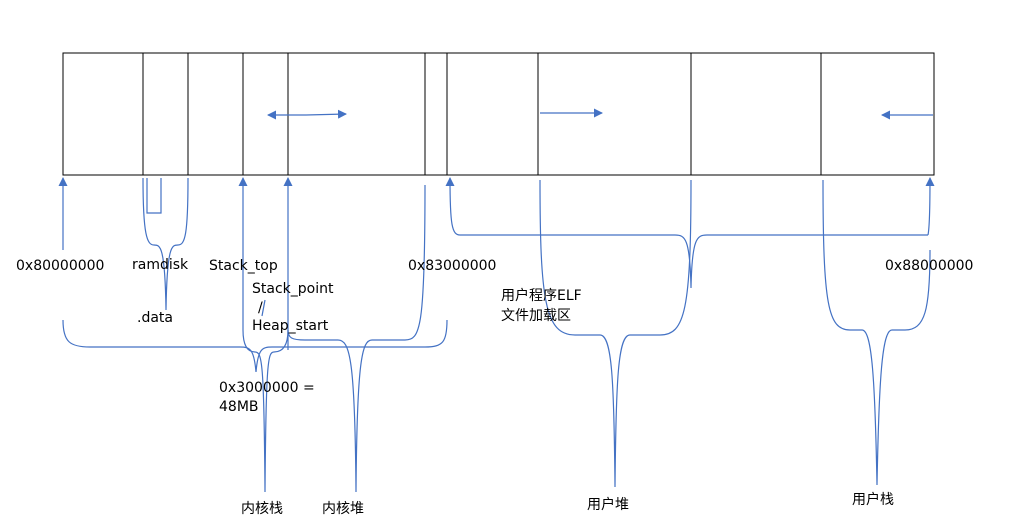  Describe the element at coordinates (326, 114) in the screenshot. I see `kernel-stack-heap-arrow` at that location.